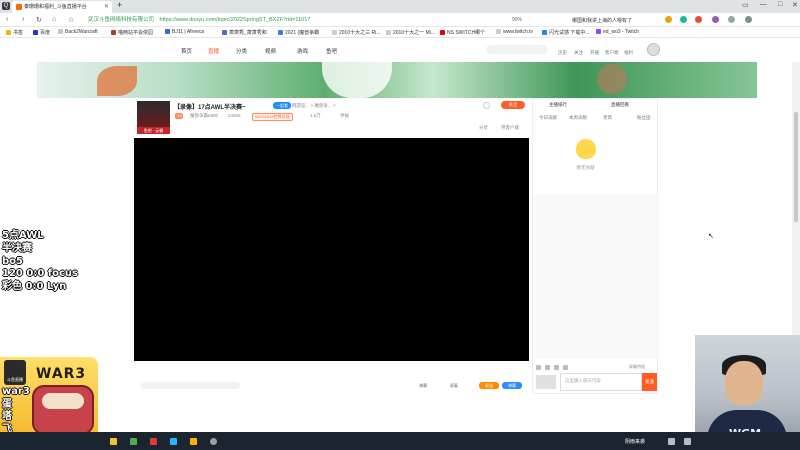 The height and width of the screenshot is (450, 800). Describe the element at coordinates (16, 391) in the screenshot. I see `channel-name-line: war3` at that location.